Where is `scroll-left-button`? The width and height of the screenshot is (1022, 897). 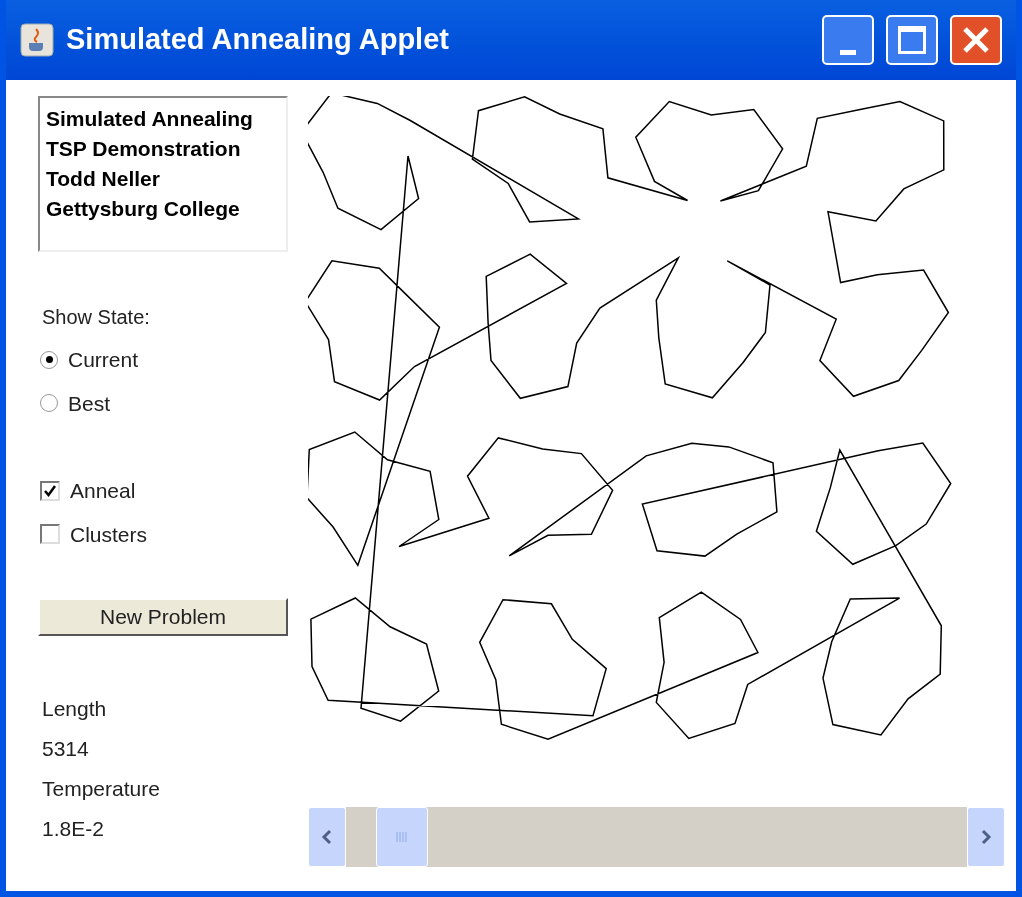
scroll-left-button is located at coordinates (327, 837).